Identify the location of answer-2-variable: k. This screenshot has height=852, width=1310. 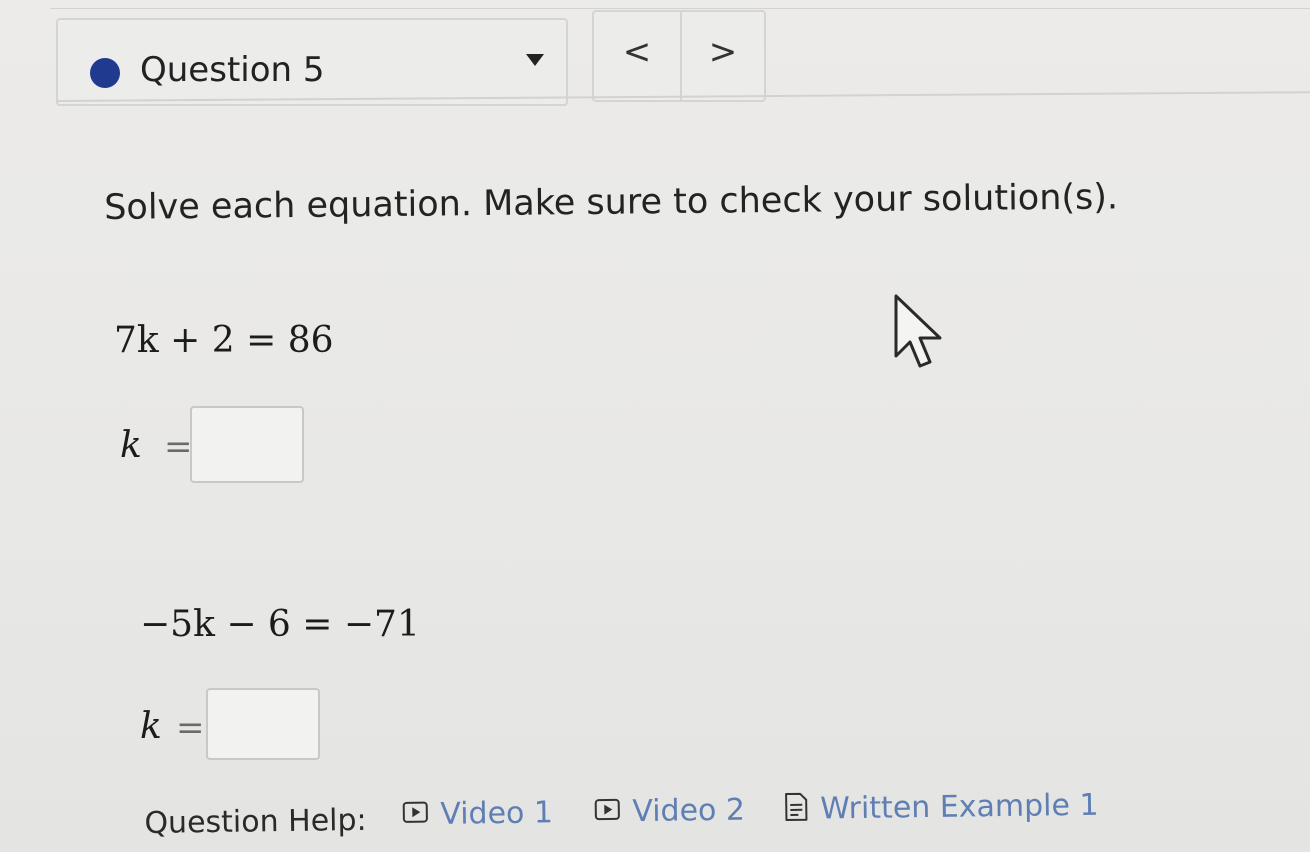
(151, 726).